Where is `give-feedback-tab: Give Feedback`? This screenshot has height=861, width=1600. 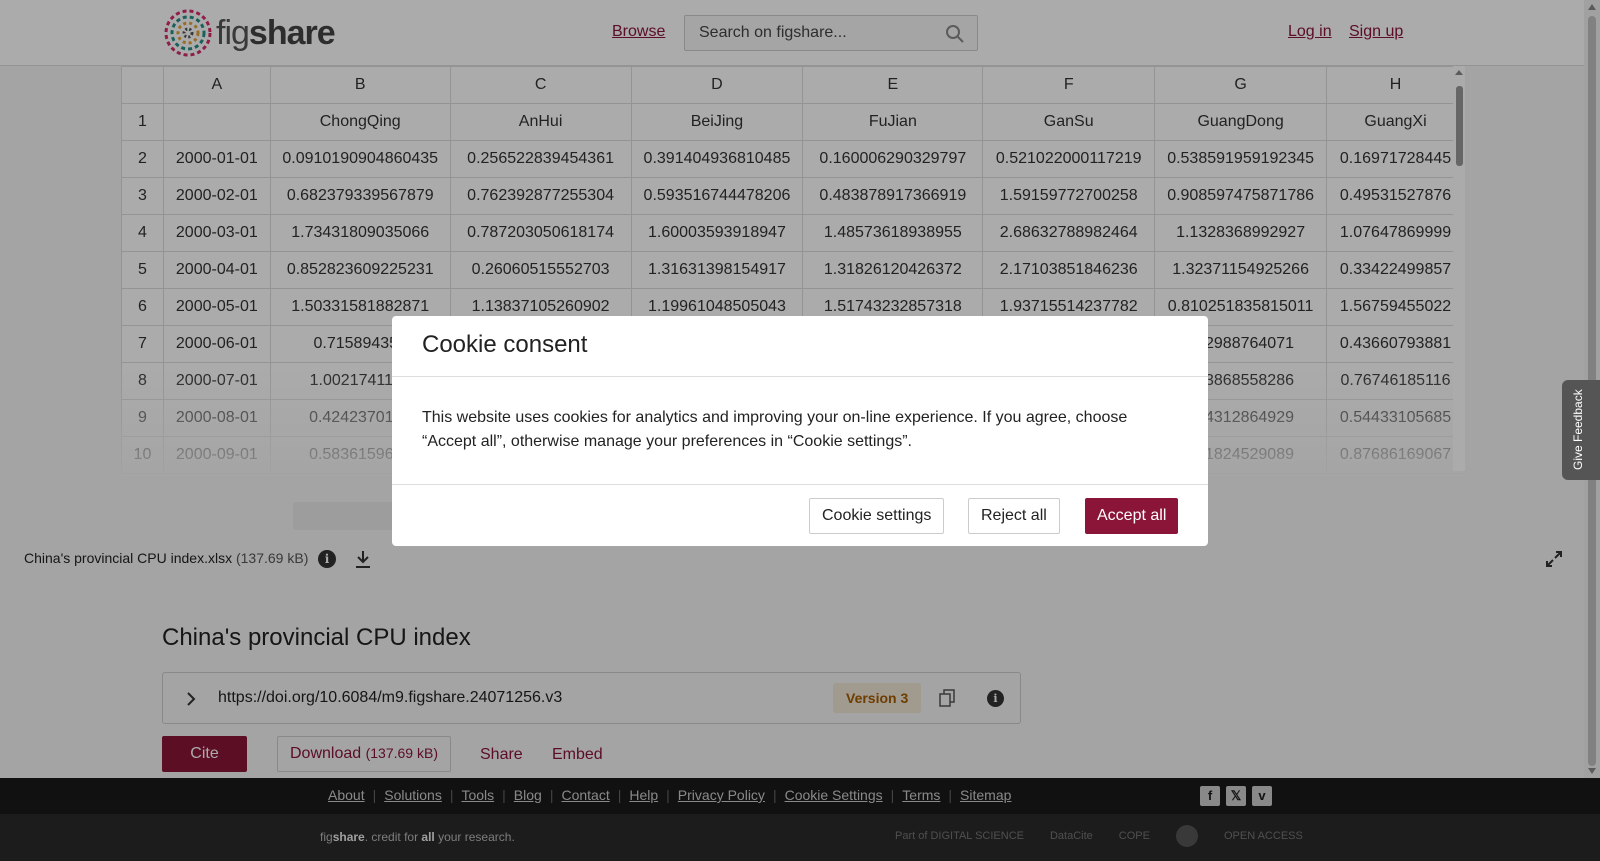
give-feedback-tab: Give Feedback is located at coordinates (1581, 430).